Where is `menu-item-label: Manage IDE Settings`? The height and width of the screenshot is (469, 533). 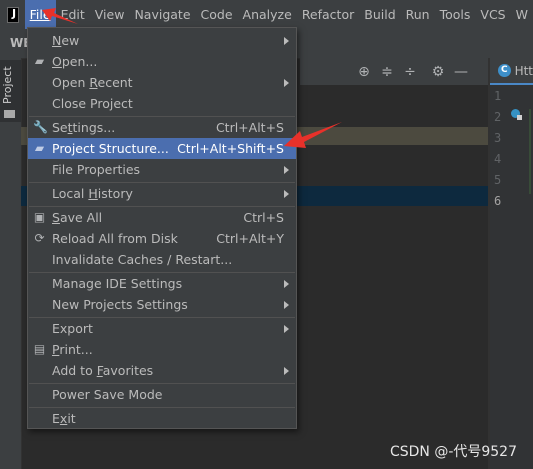
menu-item-label: Manage IDE Settings is located at coordinates (117, 283).